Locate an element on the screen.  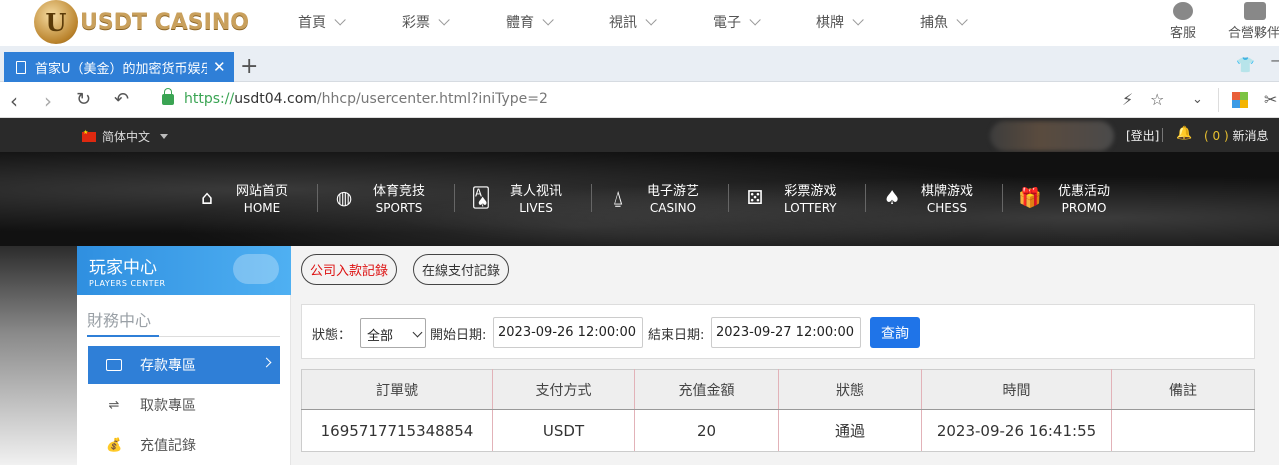
message-count: ( 0 ) is located at coordinates (1216, 136).